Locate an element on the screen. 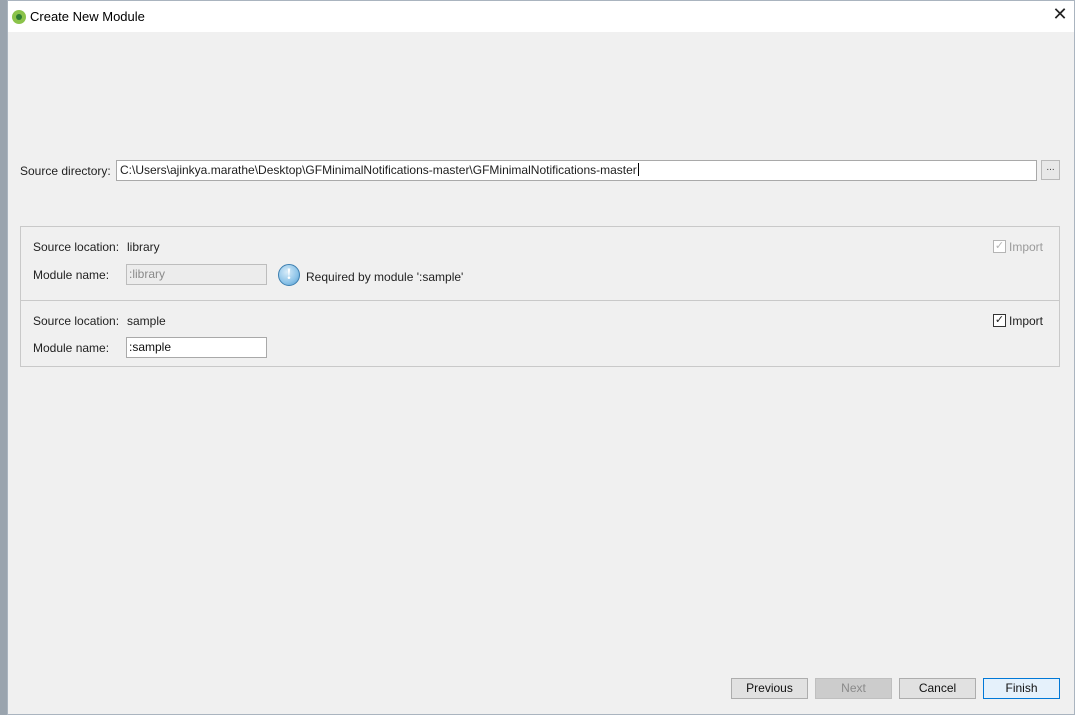  import-checkbox-sample: ✓ is located at coordinates (999, 320).